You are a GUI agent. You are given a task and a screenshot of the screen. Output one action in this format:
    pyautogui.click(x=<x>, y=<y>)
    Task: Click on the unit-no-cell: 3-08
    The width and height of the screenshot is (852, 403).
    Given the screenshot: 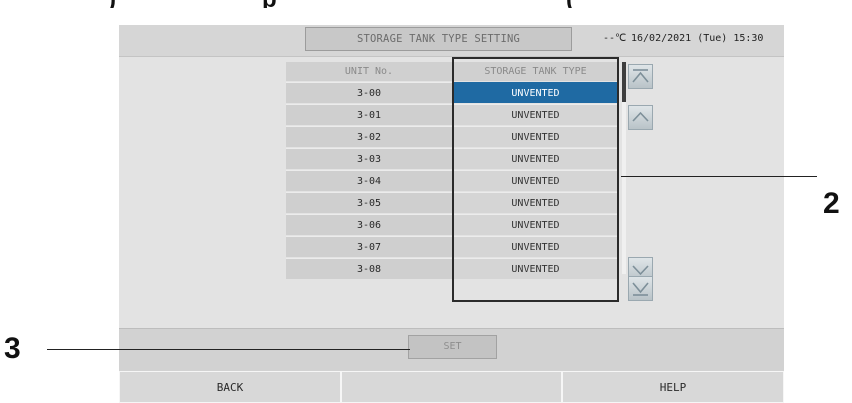 What is the action you would take?
    pyautogui.click(x=369, y=268)
    